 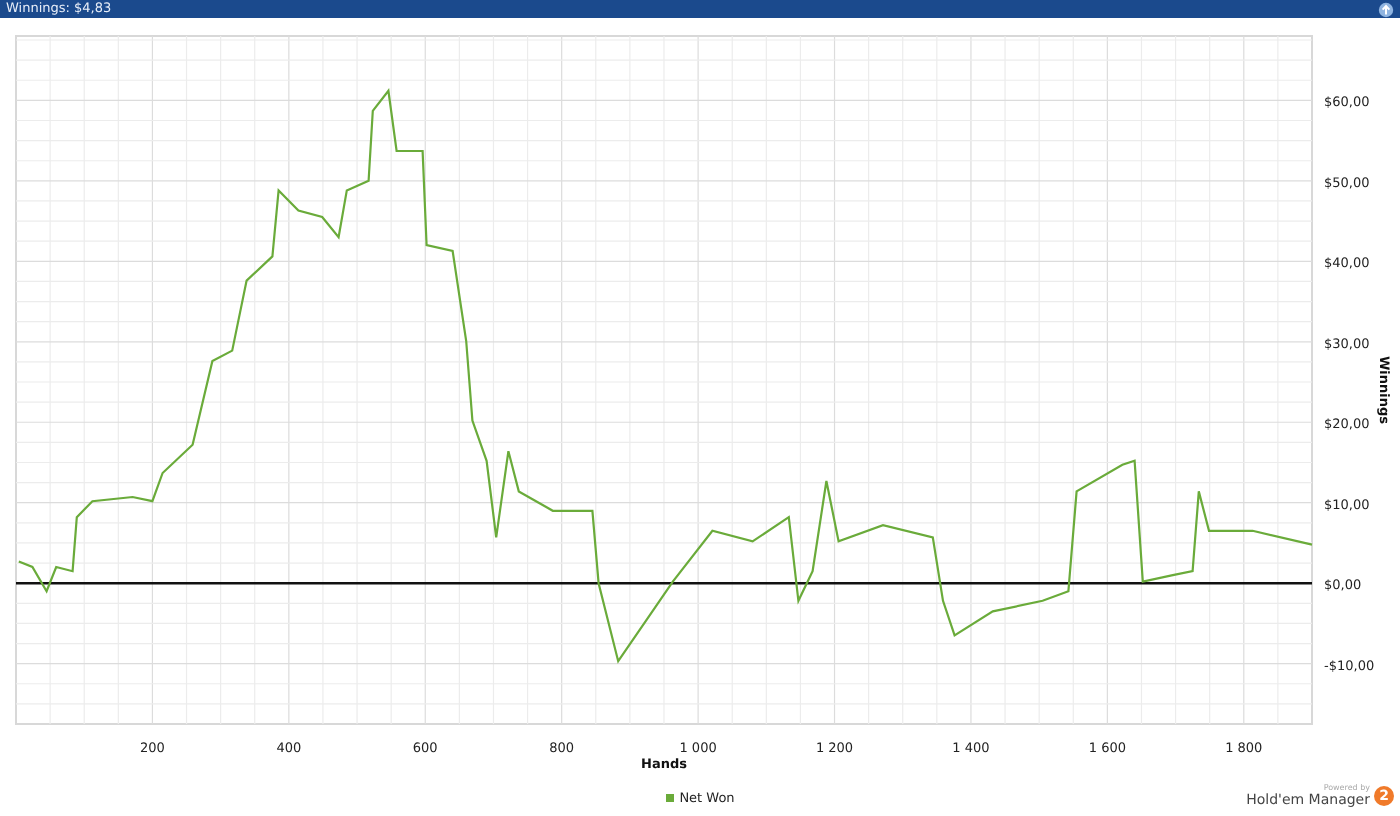 What do you see at coordinates (1386, 9) in the screenshot?
I see `arrow-circle-icon` at bounding box center [1386, 9].